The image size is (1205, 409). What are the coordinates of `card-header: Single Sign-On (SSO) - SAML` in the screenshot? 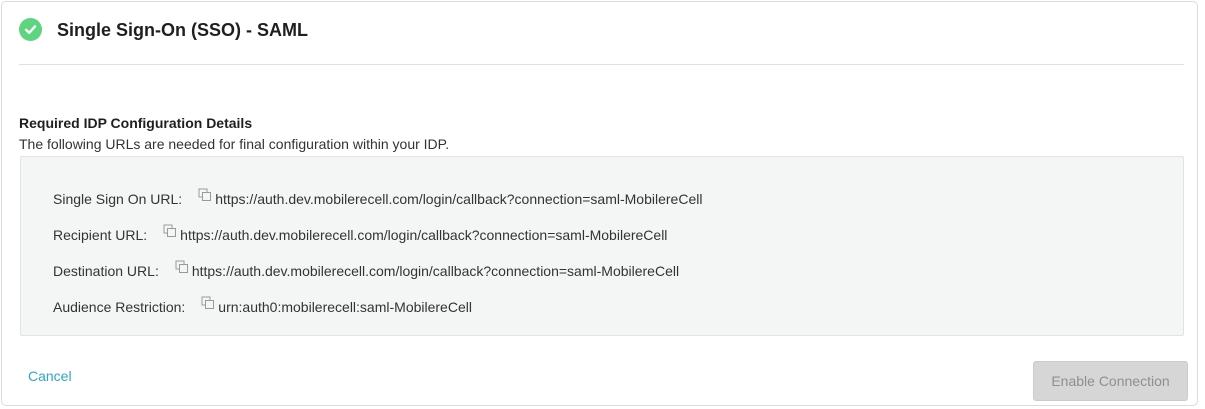 It's located at (163, 29).